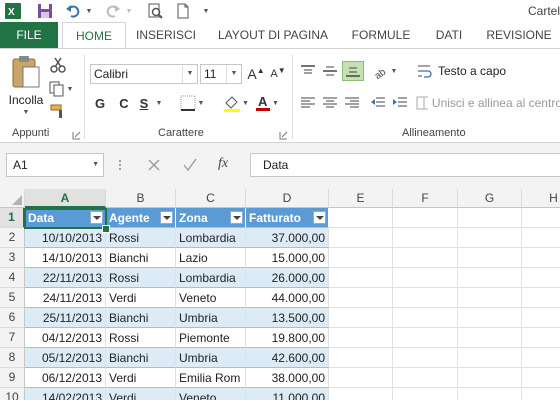 The width and height of the screenshot is (560, 400). What do you see at coordinates (206, 11) in the screenshot?
I see `customize-qat-icon: ▼` at bounding box center [206, 11].